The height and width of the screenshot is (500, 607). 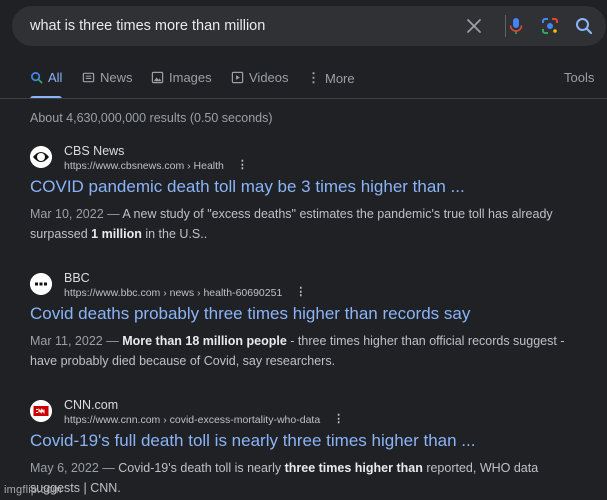 What do you see at coordinates (46, 77) in the screenshot?
I see `tab-all: All` at bounding box center [46, 77].